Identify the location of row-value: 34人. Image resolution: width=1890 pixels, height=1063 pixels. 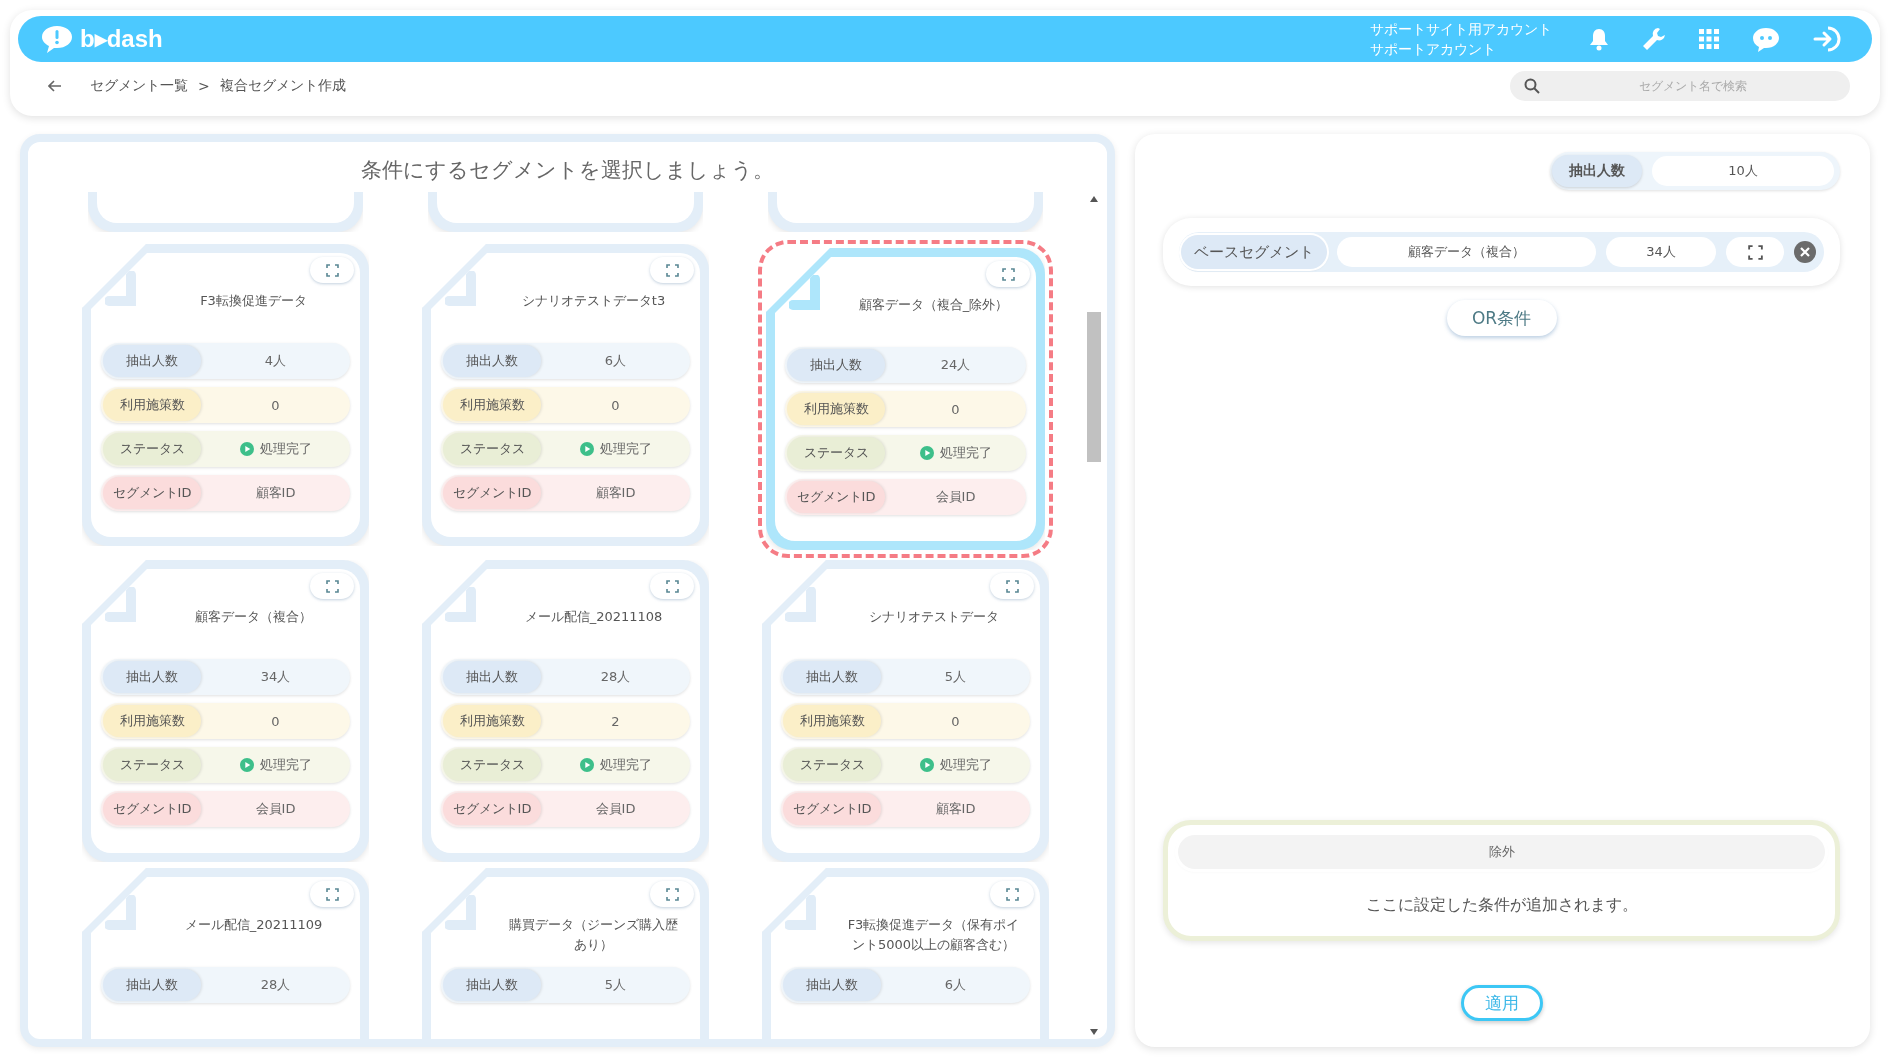
(275, 677).